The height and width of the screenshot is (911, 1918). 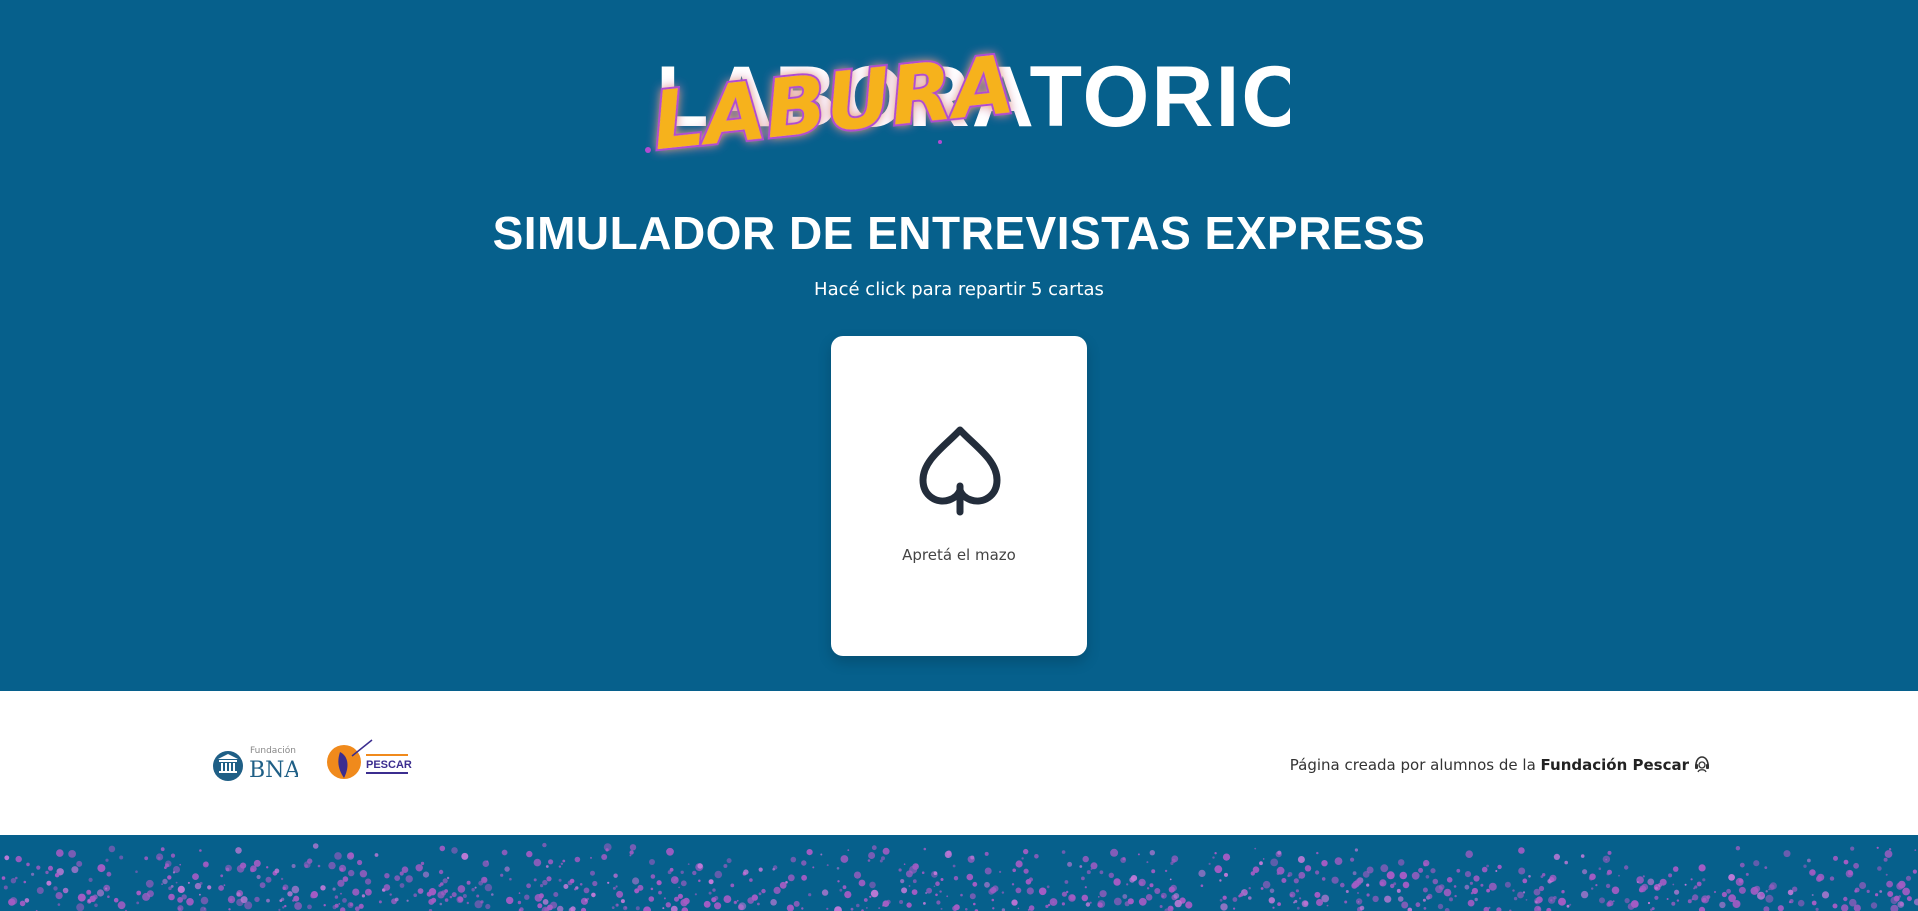 What do you see at coordinates (959, 876) in the screenshot?
I see `spray-paint-decoration` at bounding box center [959, 876].